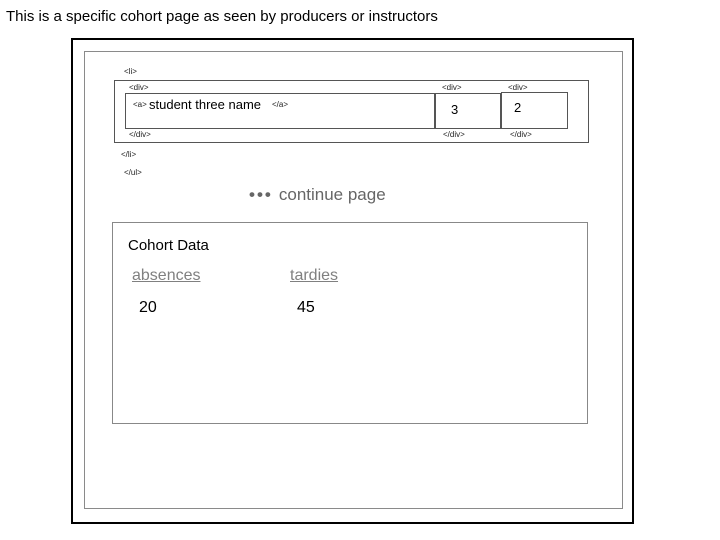  Describe the element at coordinates (139, 87) in the screenshot. I see `row-div-open-tag: <div>` at that location.